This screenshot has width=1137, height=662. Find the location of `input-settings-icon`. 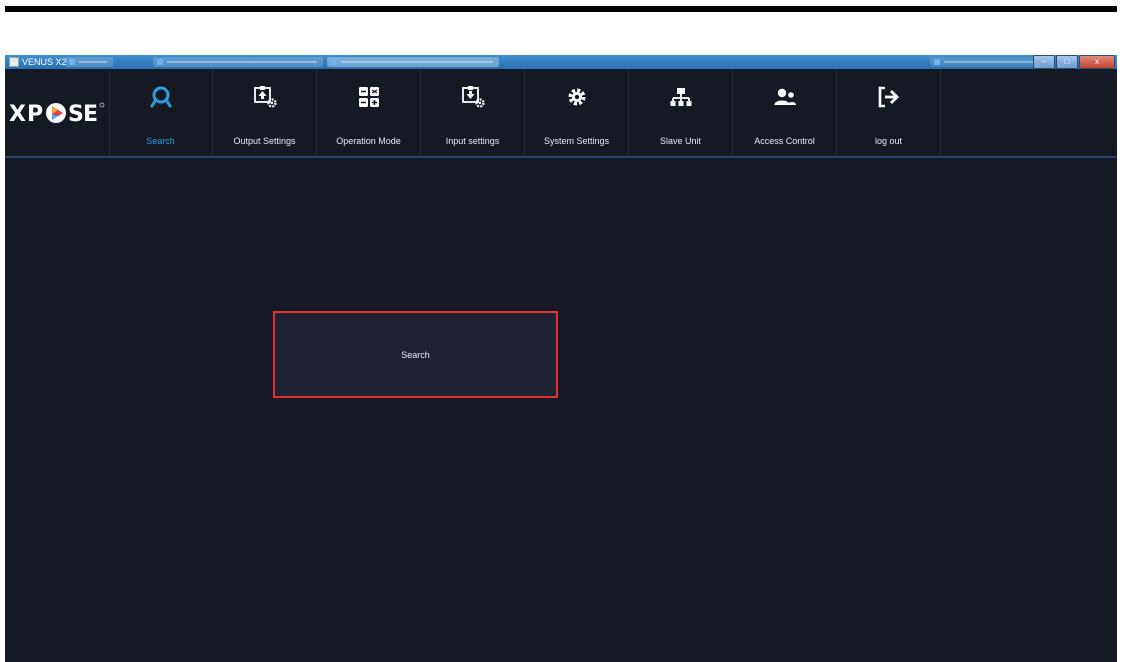

input-settings-icon is located at coordinates (473, 97).